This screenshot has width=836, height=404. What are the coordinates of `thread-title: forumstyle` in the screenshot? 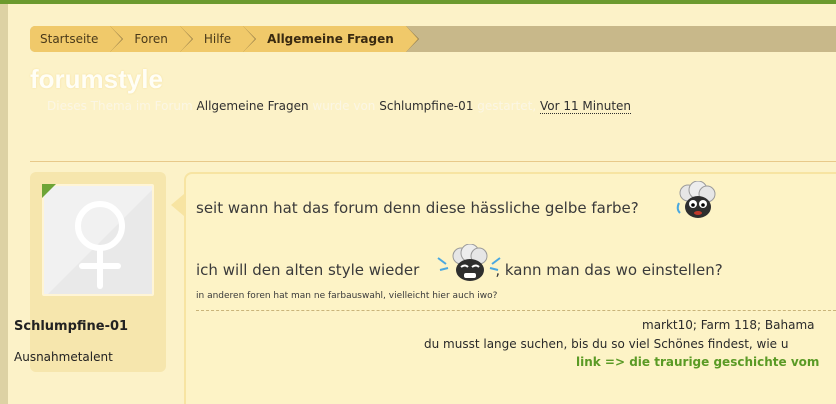 It's located at (96, 79).